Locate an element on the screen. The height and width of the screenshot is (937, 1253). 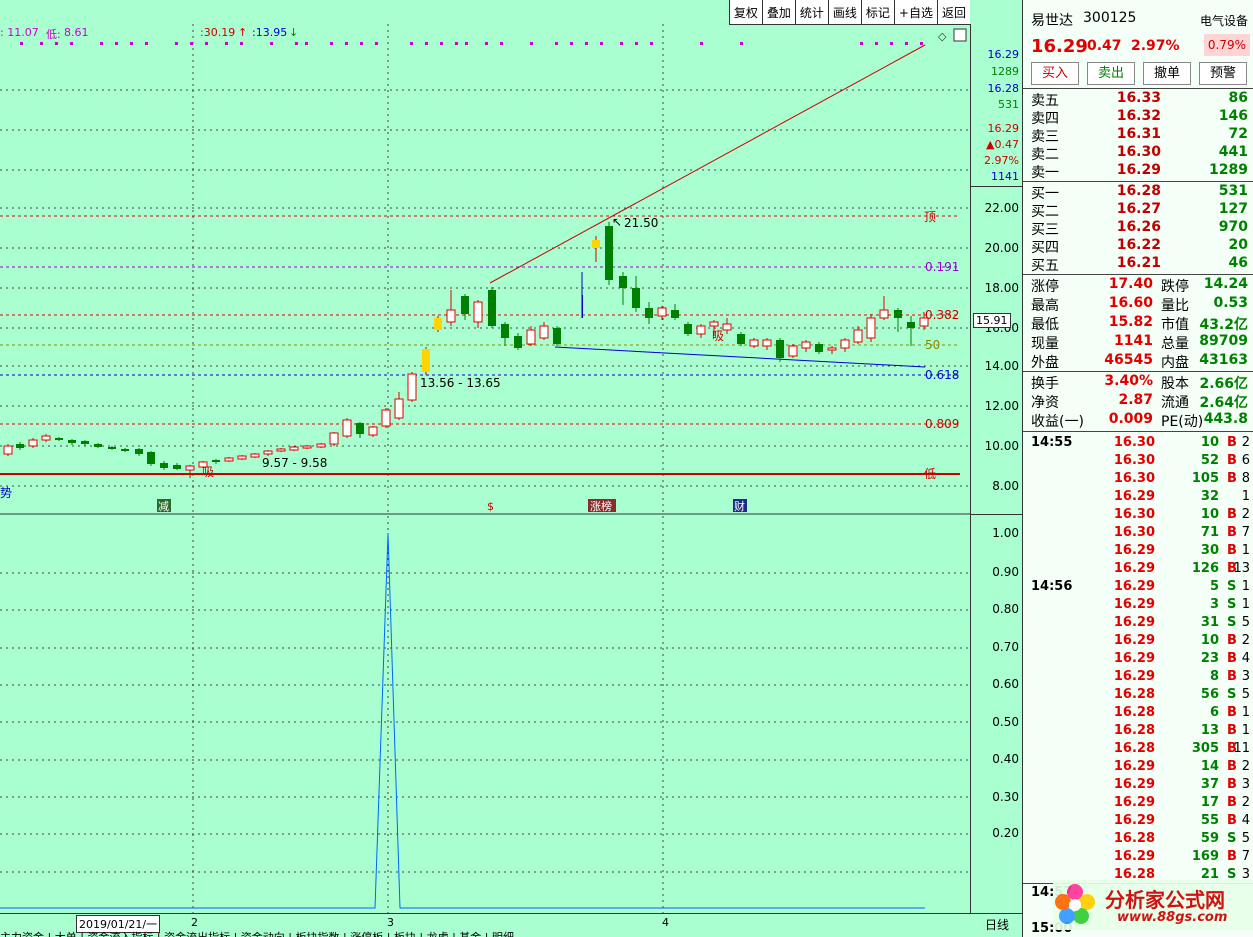
ask-row: 卖五 16.33 86 is located at coordinates (1139, 99).